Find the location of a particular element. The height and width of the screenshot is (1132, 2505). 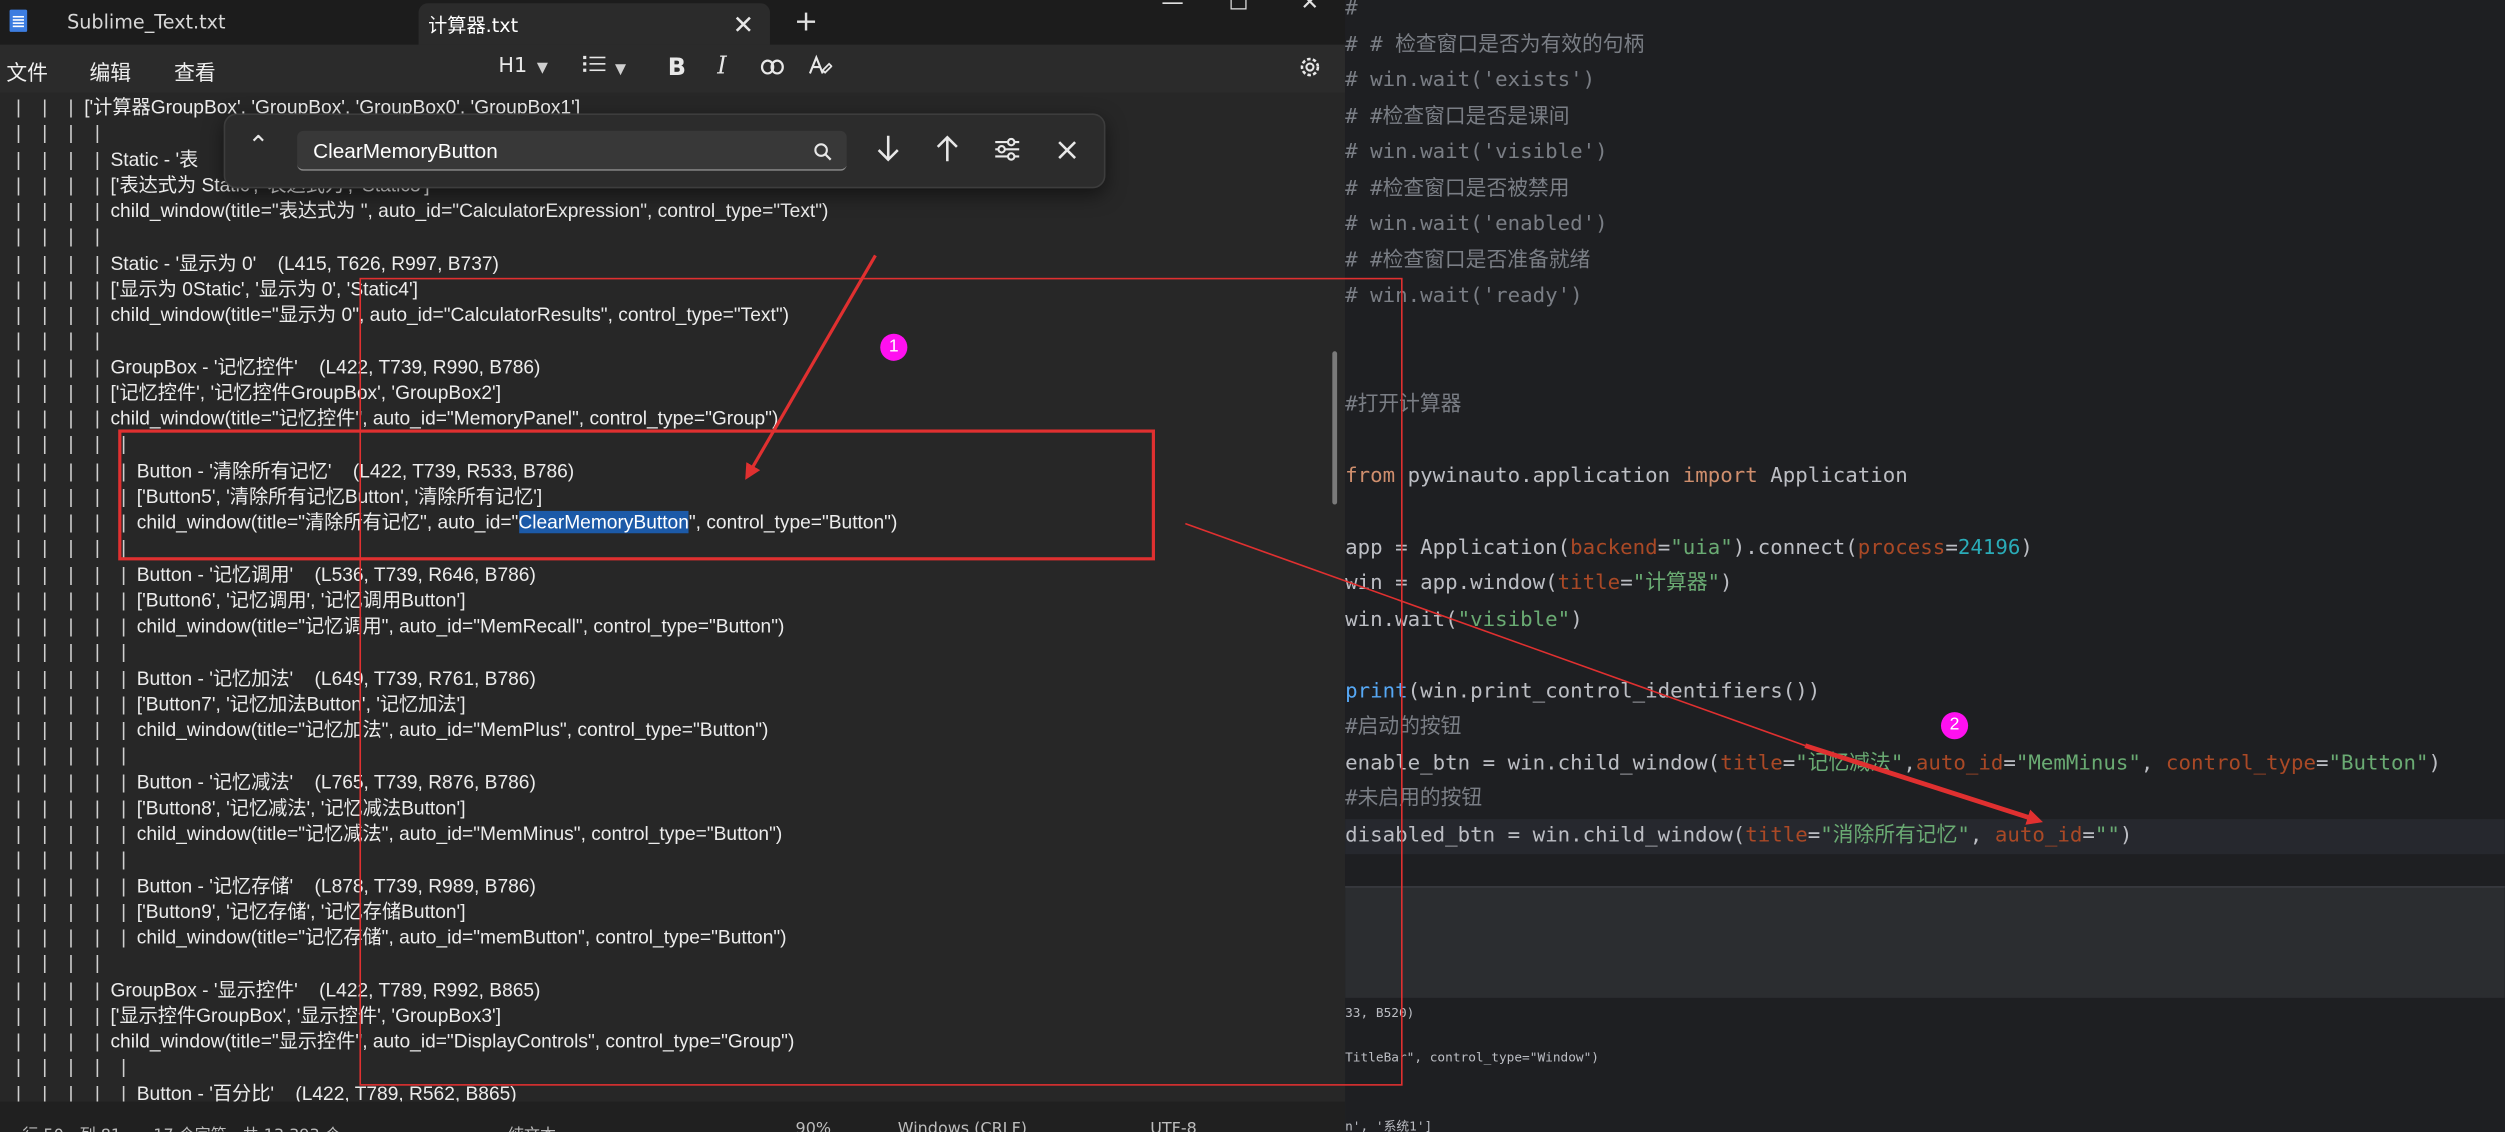

list-icon is located at coordinates (594, 63).